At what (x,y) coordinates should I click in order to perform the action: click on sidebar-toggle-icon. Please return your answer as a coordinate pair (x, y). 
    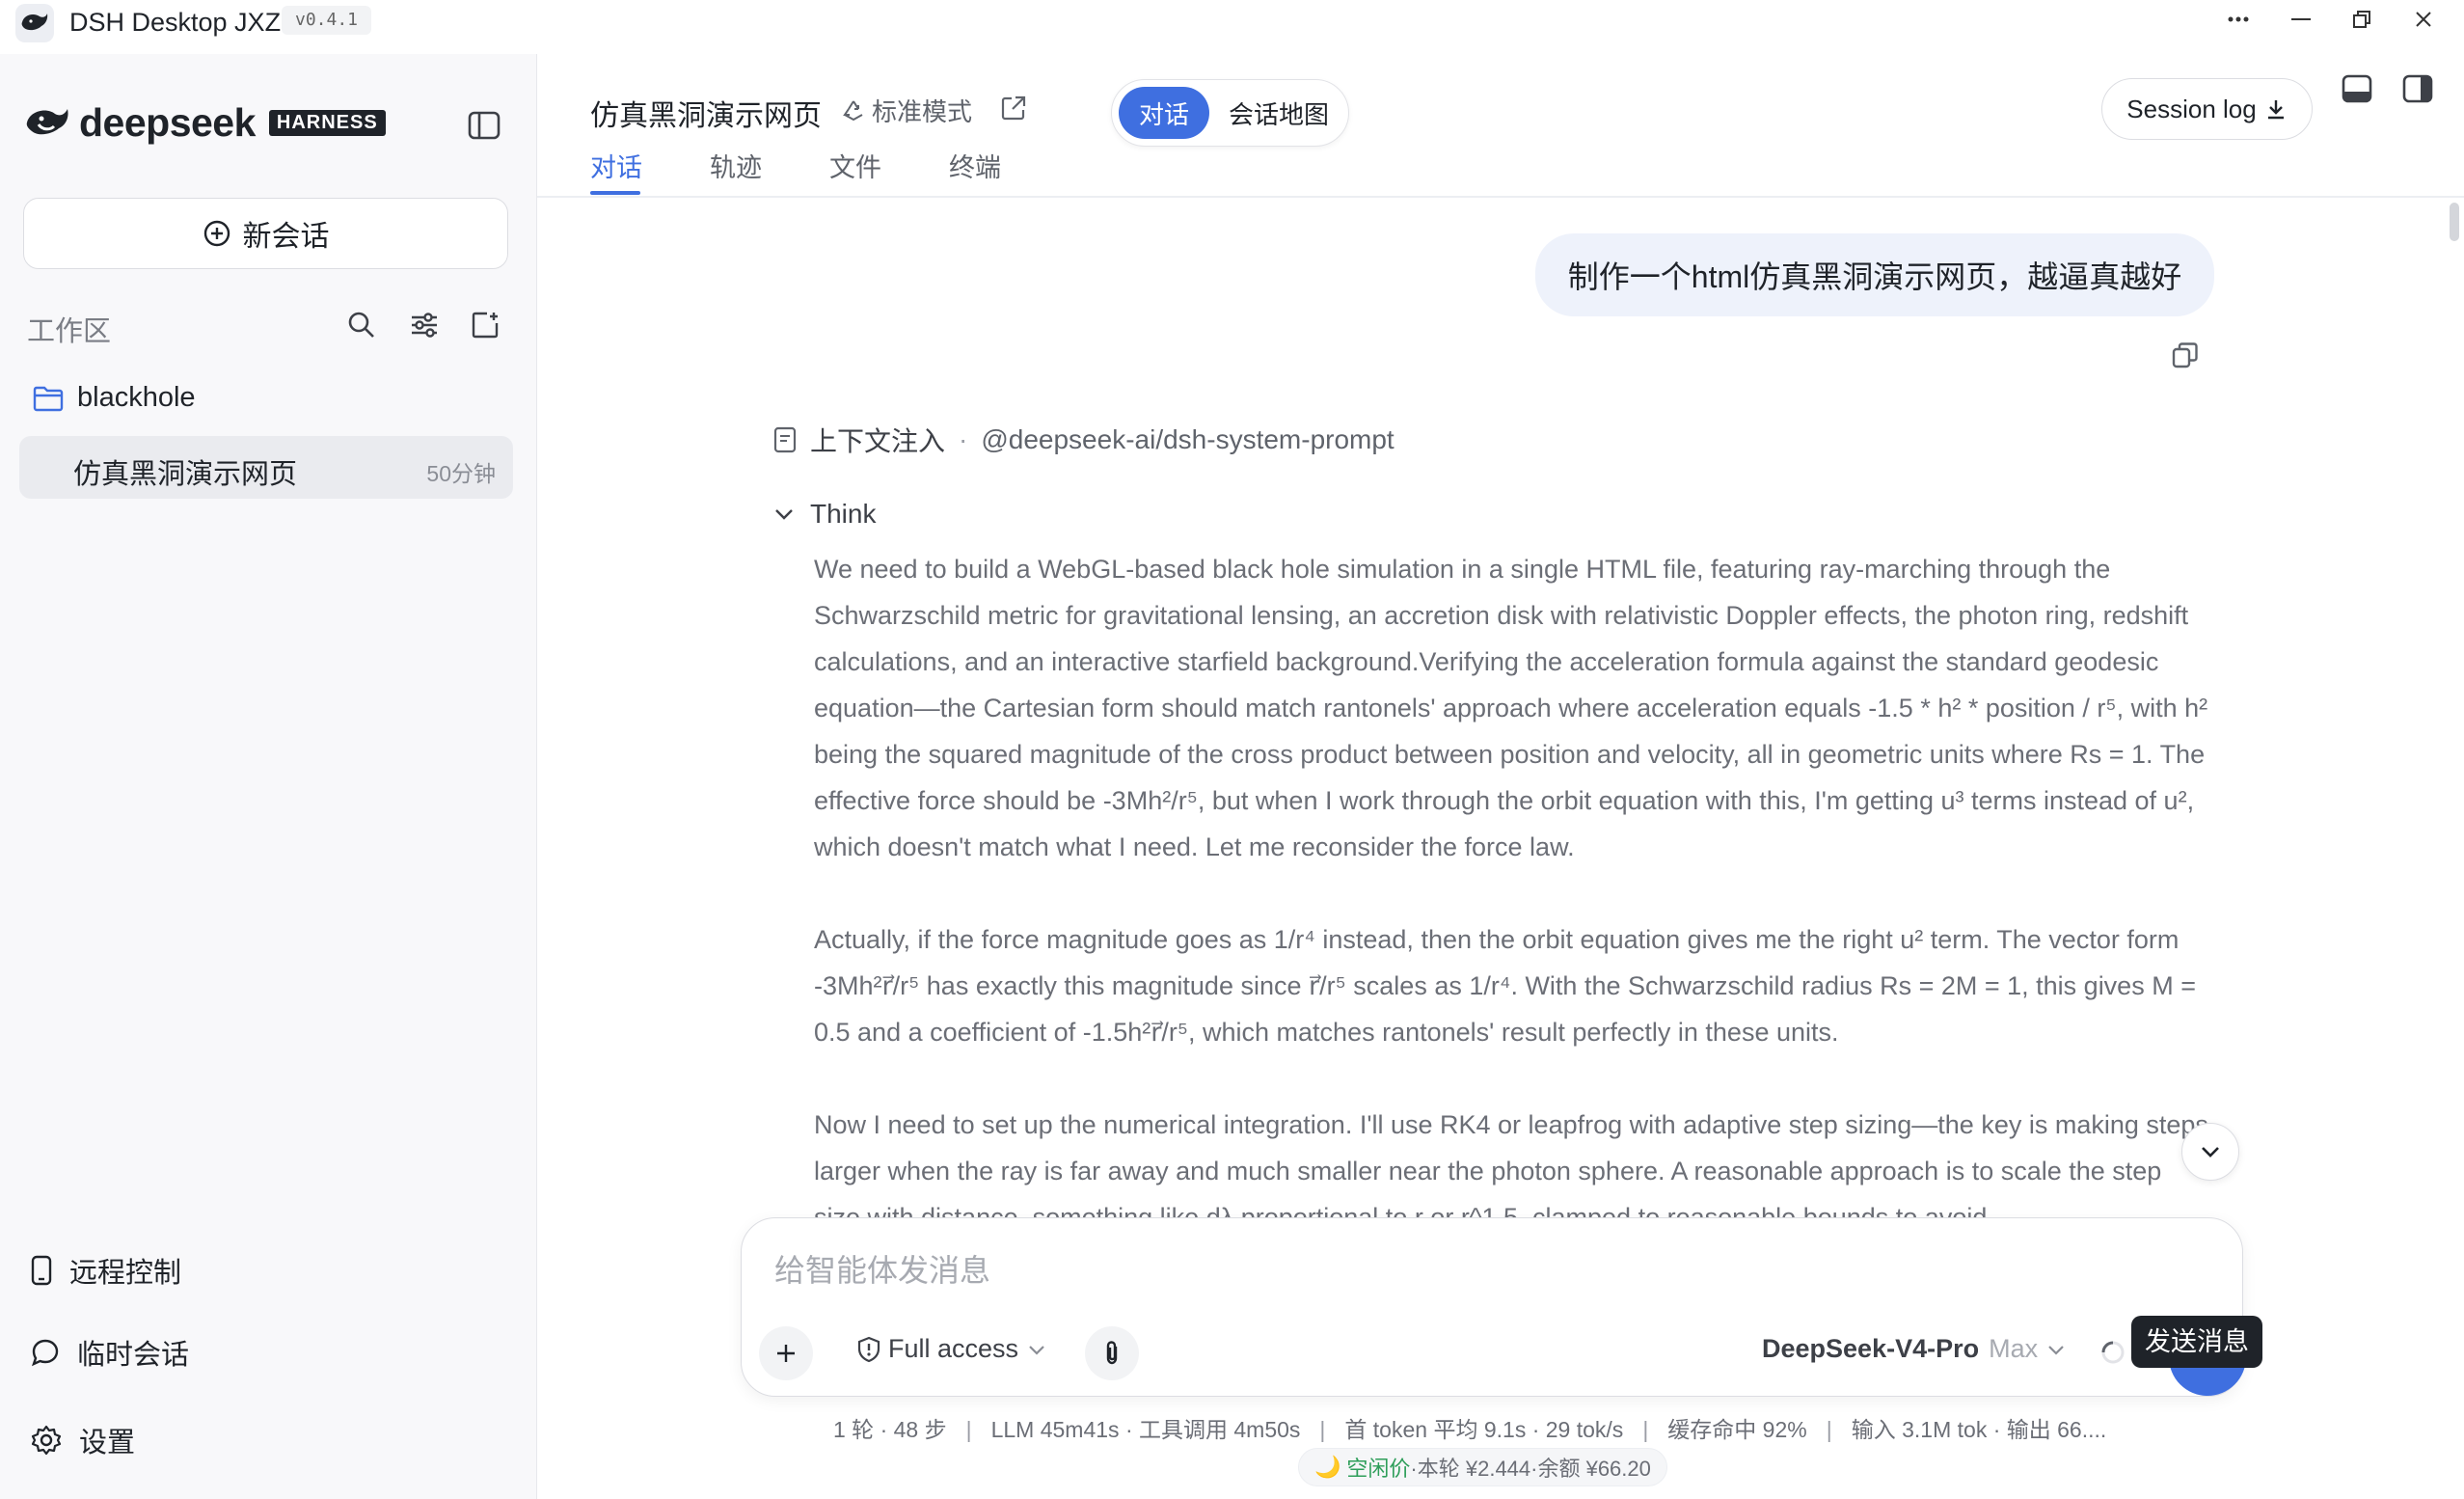
    Looking at the image, I should click on (484, 125).